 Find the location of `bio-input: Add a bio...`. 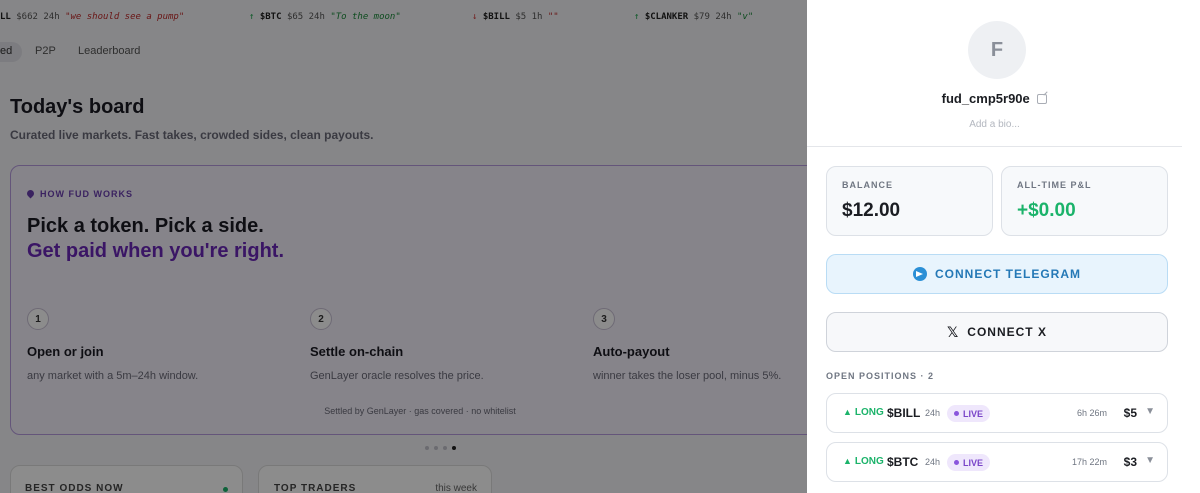

bio-input: Add a bio... is located at coordinates (994, 124).